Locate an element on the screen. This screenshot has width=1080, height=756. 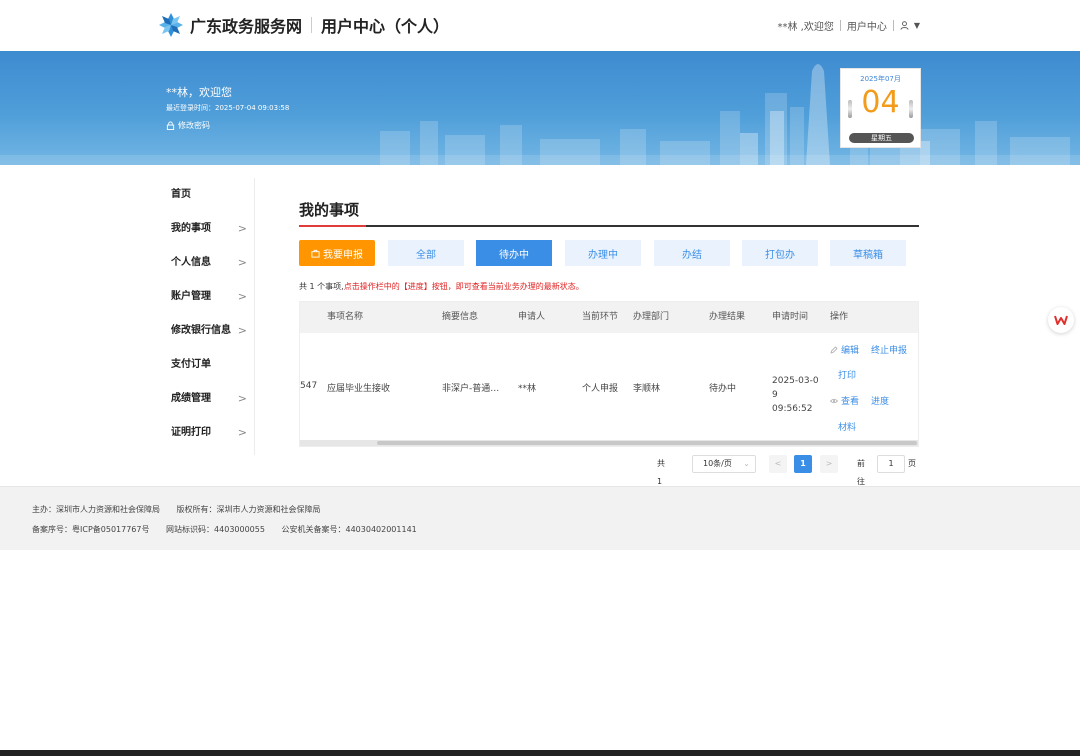
sidebar-item-label: 成绩管理 is located at coordinates (191, 398).